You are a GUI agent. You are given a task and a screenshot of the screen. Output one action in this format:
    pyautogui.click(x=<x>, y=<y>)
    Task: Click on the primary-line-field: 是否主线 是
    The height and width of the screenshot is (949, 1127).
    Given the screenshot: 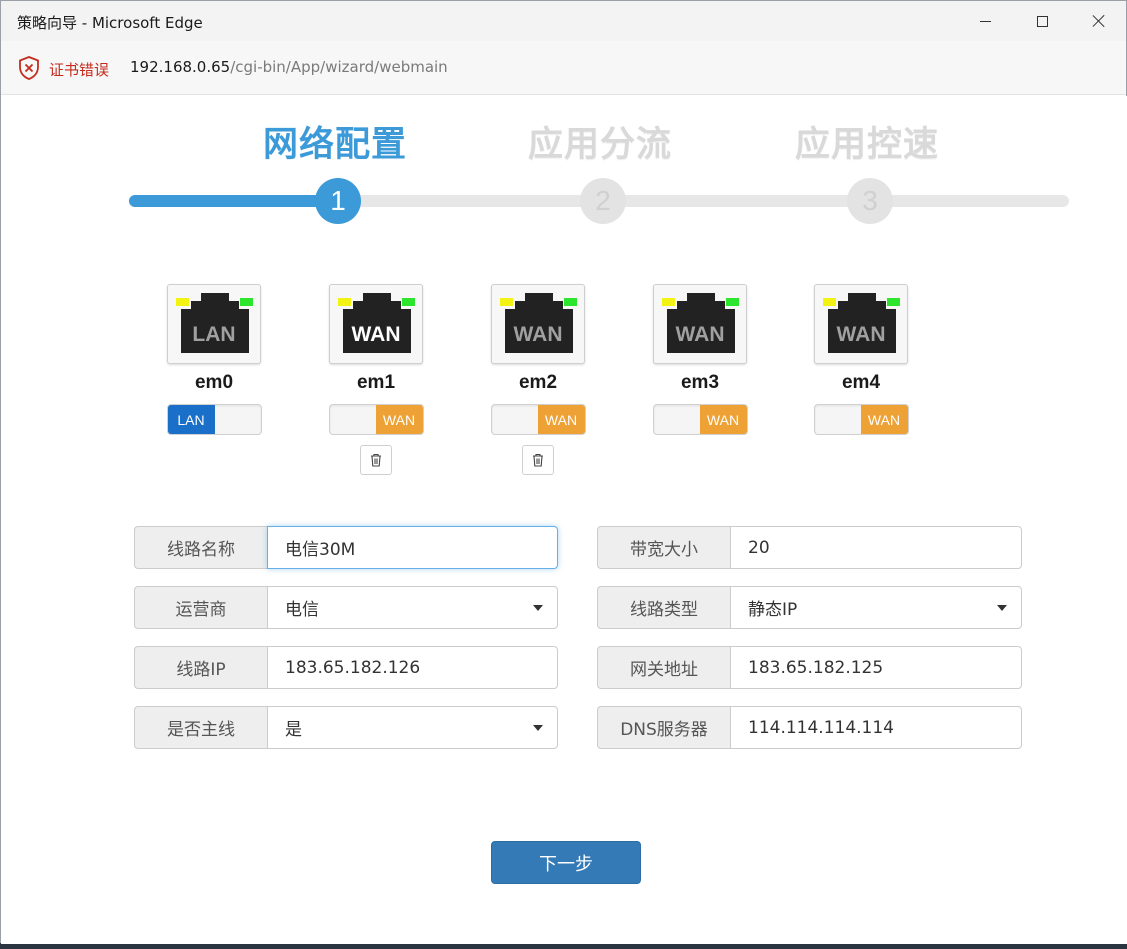 What is the action you would take?
    pyautogui.click(x=346, y=727)
    